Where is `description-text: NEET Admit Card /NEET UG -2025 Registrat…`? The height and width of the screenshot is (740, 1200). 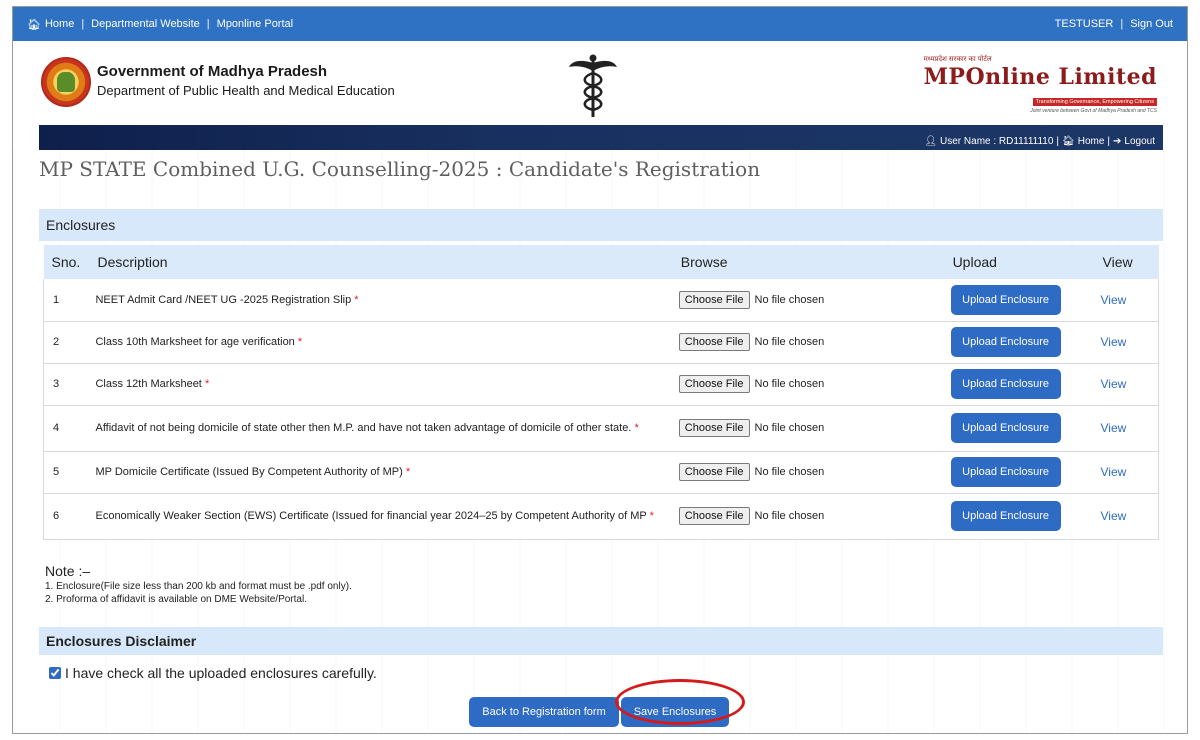 description-text: NEET Admit Card /NEET UG -2025 Registrat… is located at coordinates (223, 299).